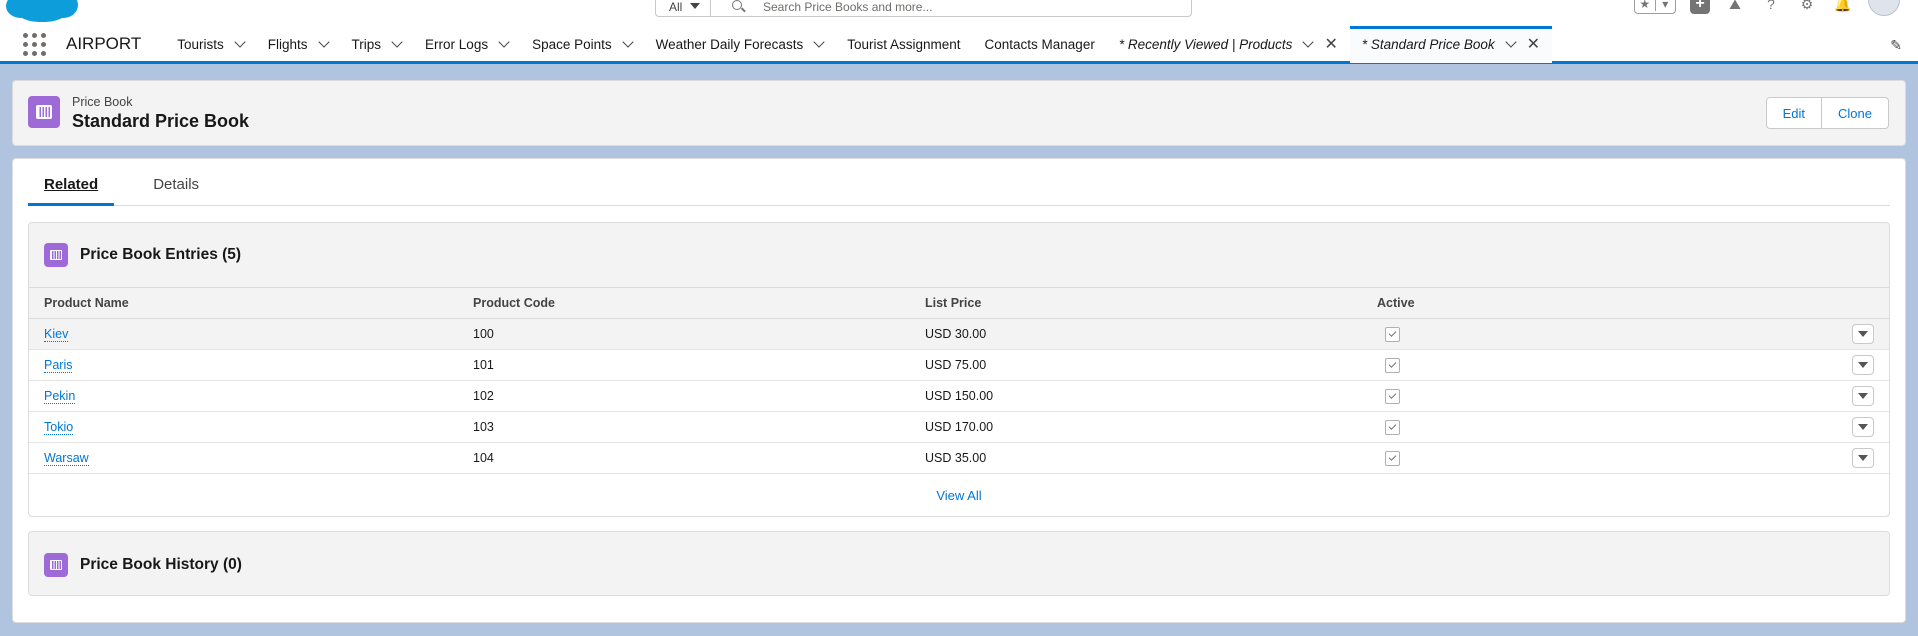 The width and height of the screenshot is (1918, 636). Describe the element at coordinates (956, 334) in the screenshot. I see `list-price: USD 30.00` at that location.